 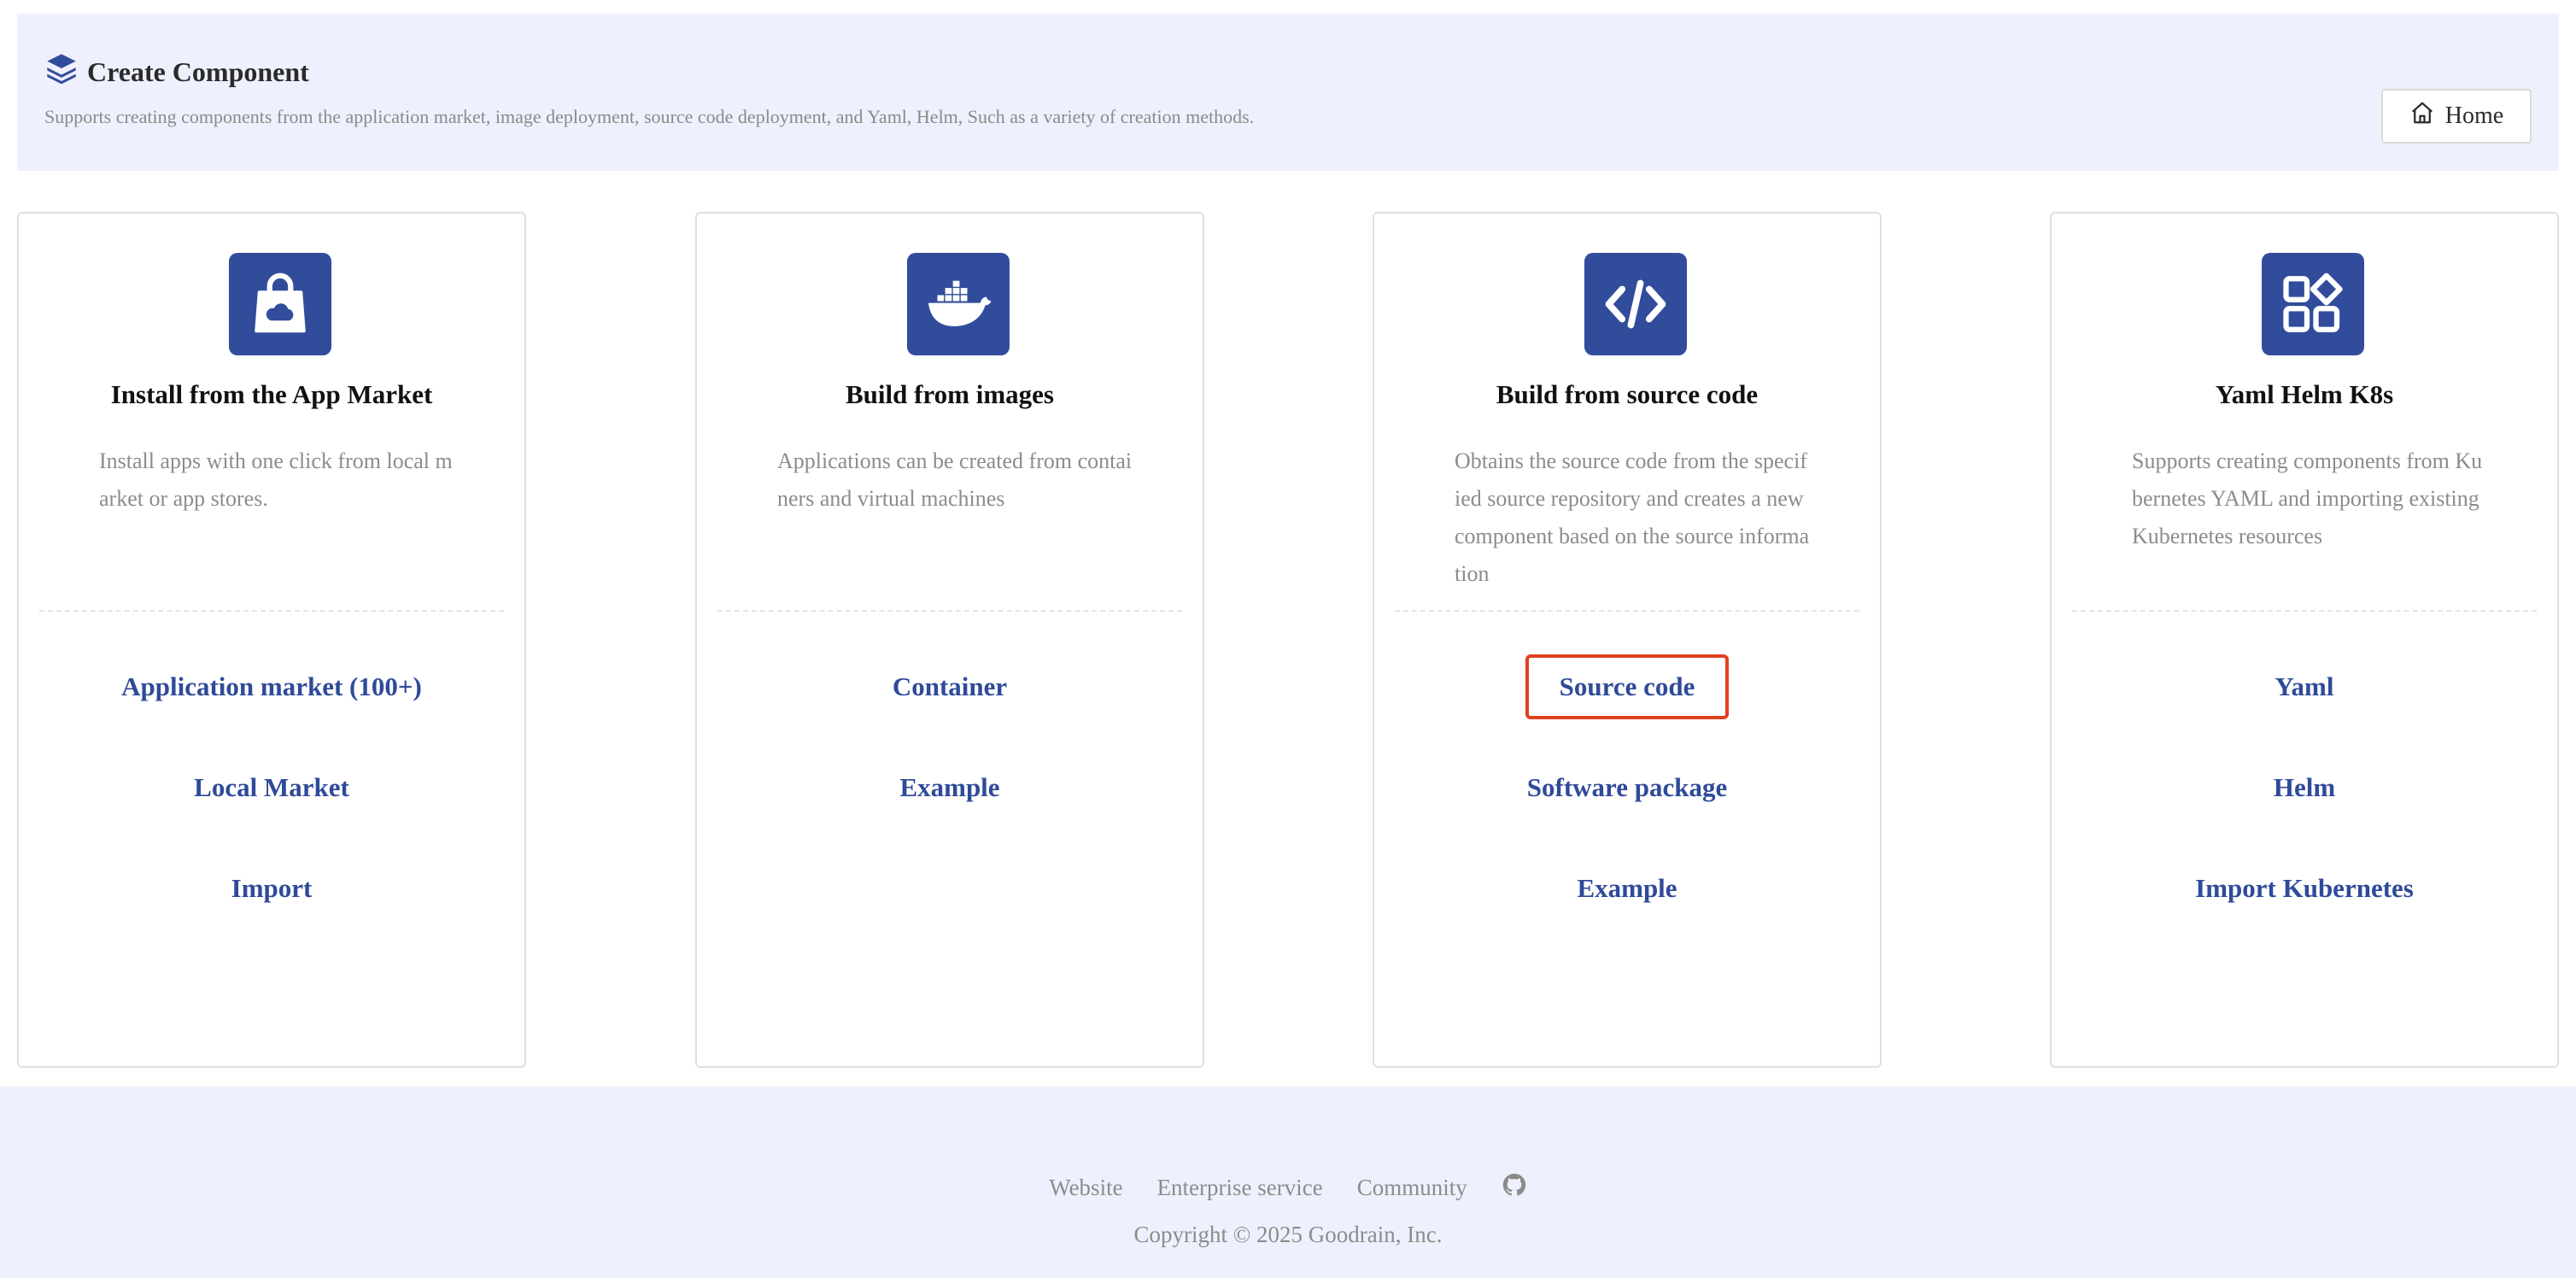 What do you see at coordinates (61, 71) in the screenshot?
I see `layers-icon` at bounding box center [61, 71].